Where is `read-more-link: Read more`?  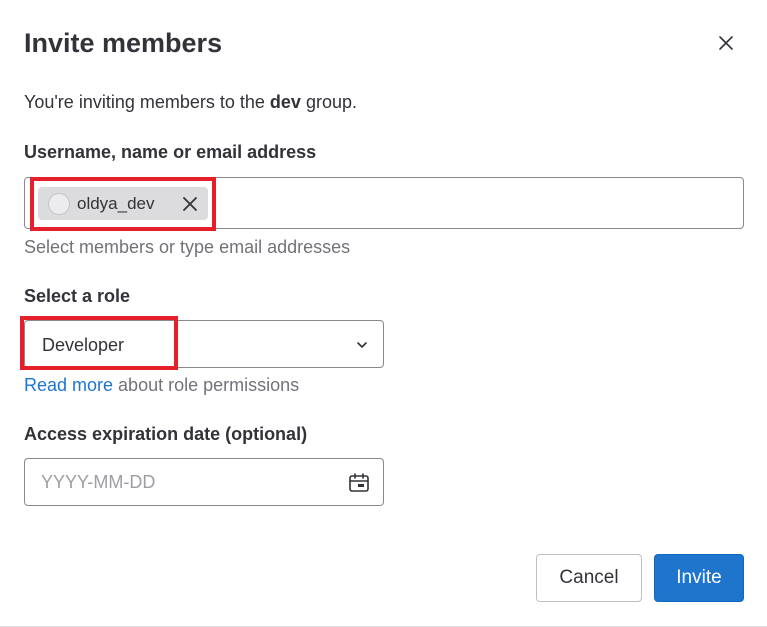
read-more-link: Read more is located at coordinates (68, 385).